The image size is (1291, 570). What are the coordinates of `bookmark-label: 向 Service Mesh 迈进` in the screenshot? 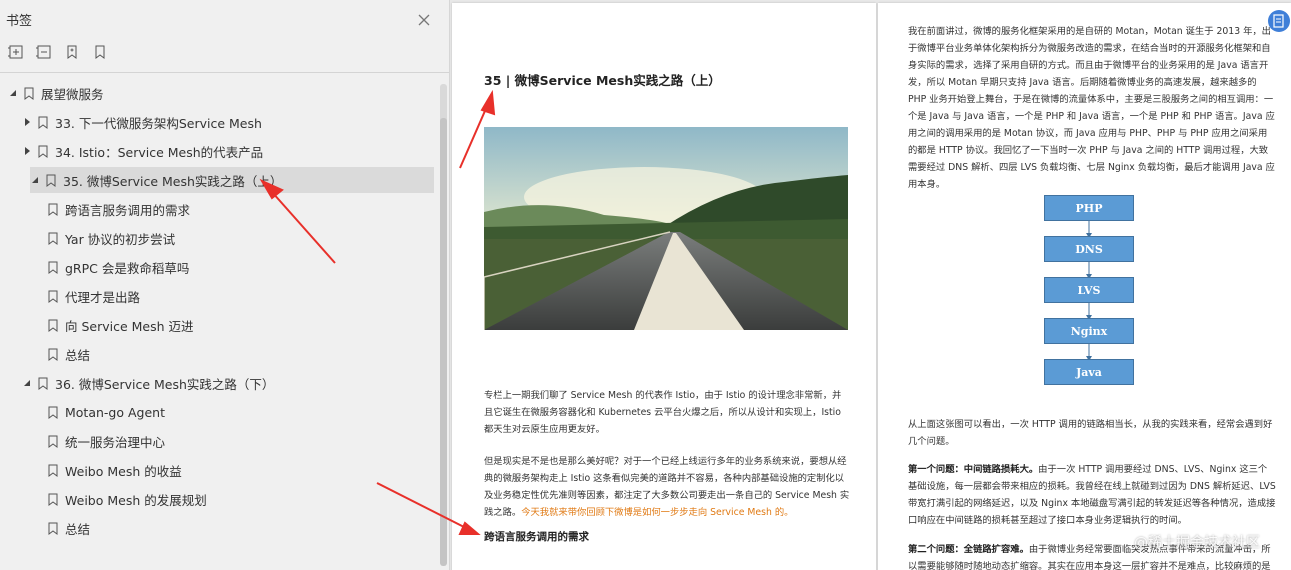 It's located at (129, 326).